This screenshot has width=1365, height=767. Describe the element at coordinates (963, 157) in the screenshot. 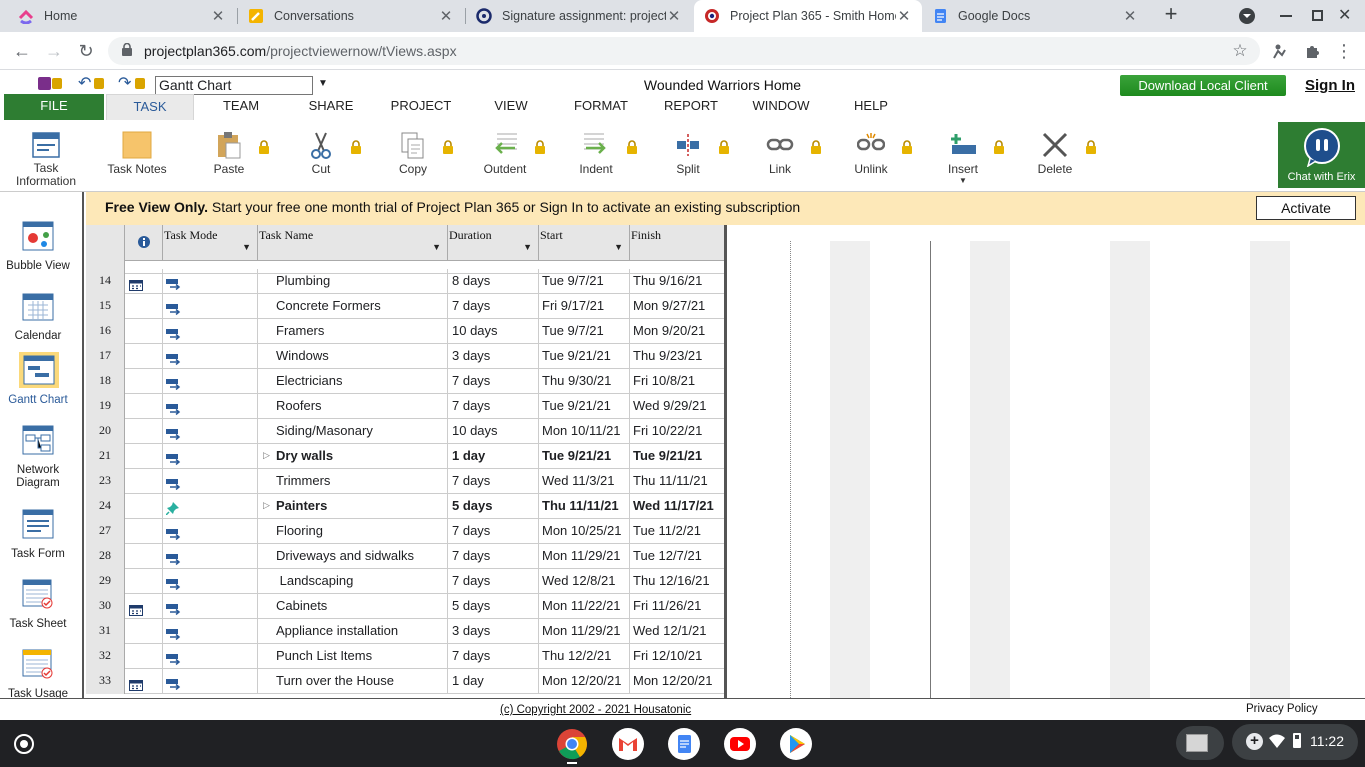

I see `insert-button: Insert ▼` at that location.